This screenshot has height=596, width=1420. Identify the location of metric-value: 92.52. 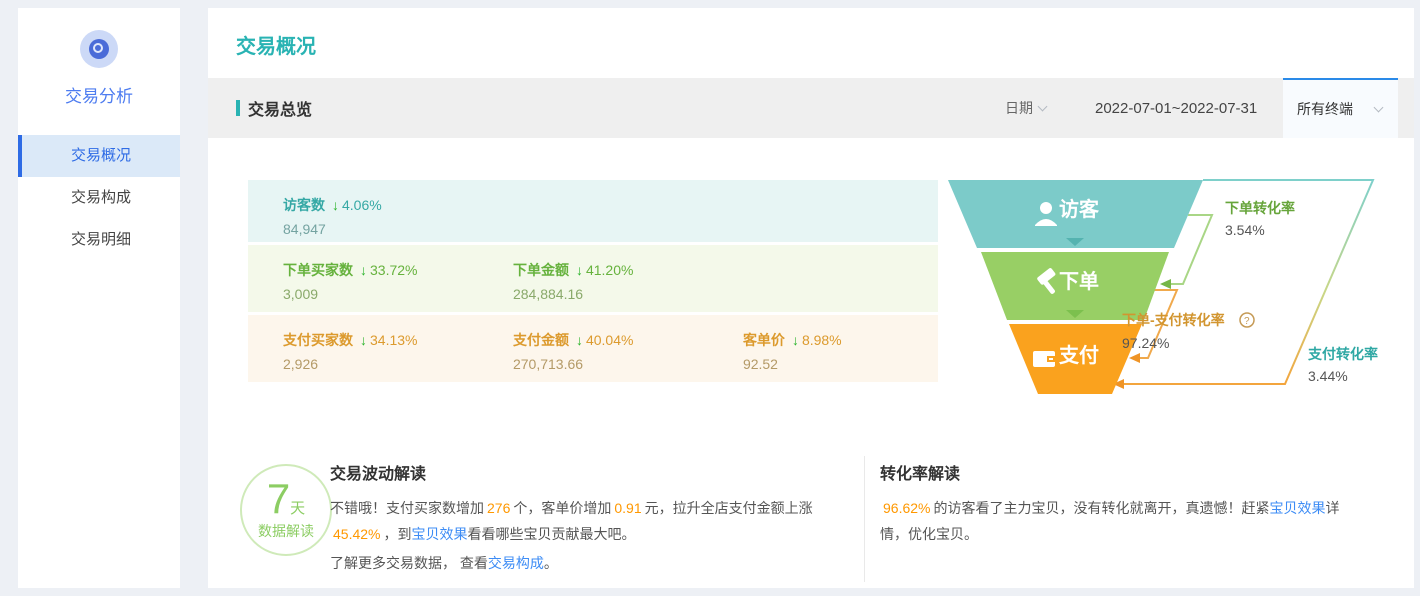
(760, 364).